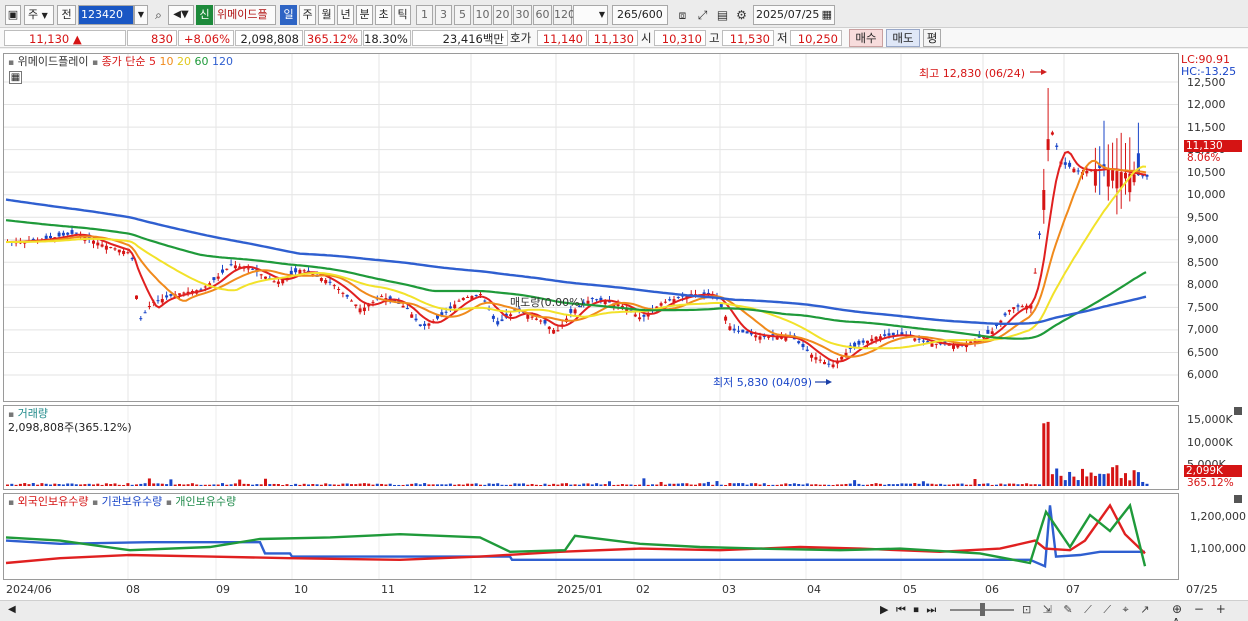 The width and height of the screenshot is (1248, 621). What do you see at coordinates (1203, 285) in the screenshot?
I see `price-axis-label: 8,000` at bounding box center [1203, 285].